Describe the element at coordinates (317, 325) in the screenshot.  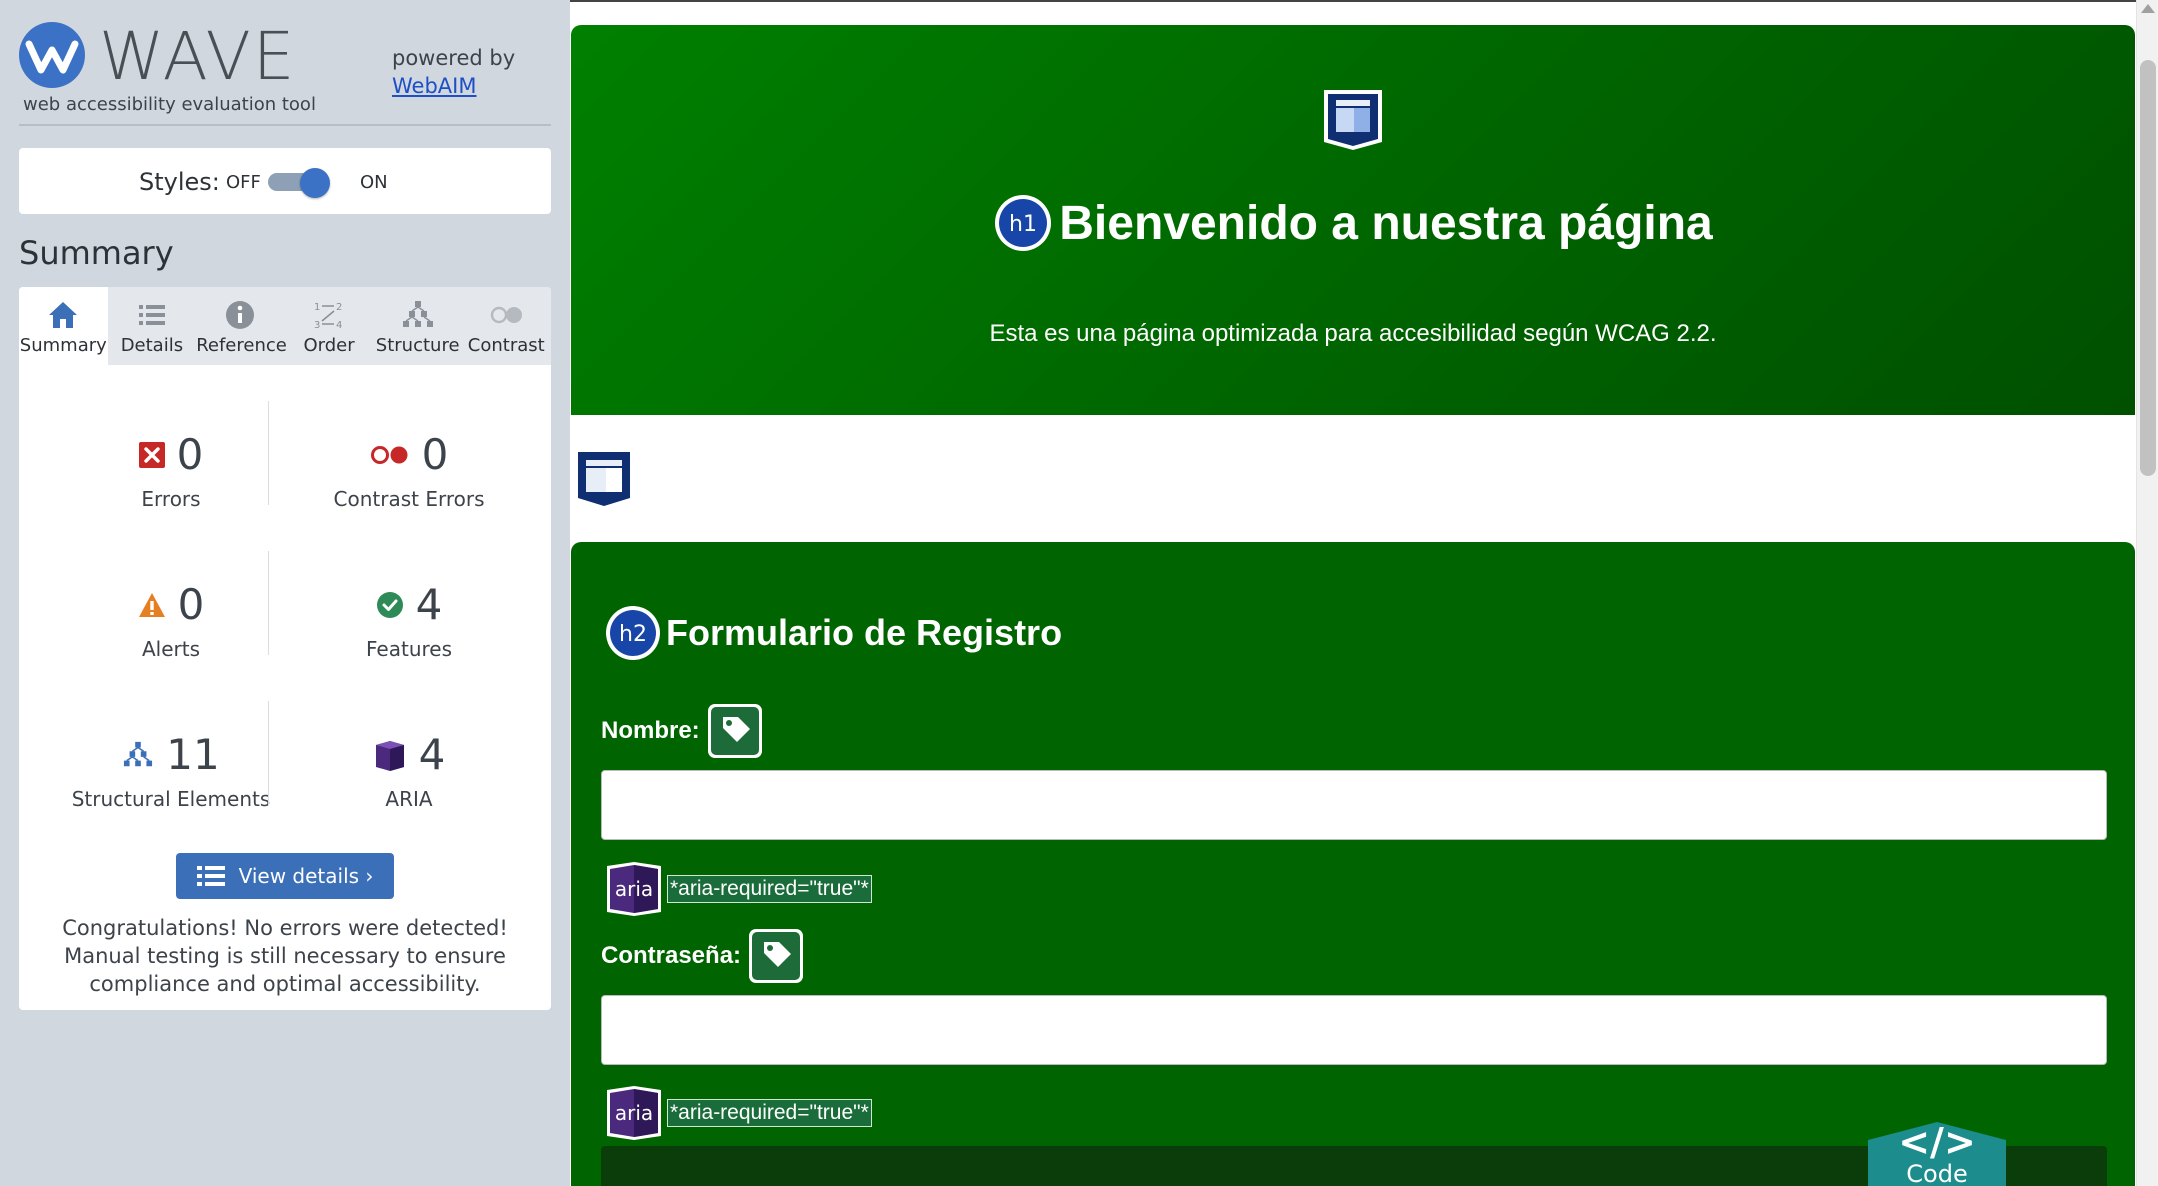
I see `svg-text: 3` at that location.